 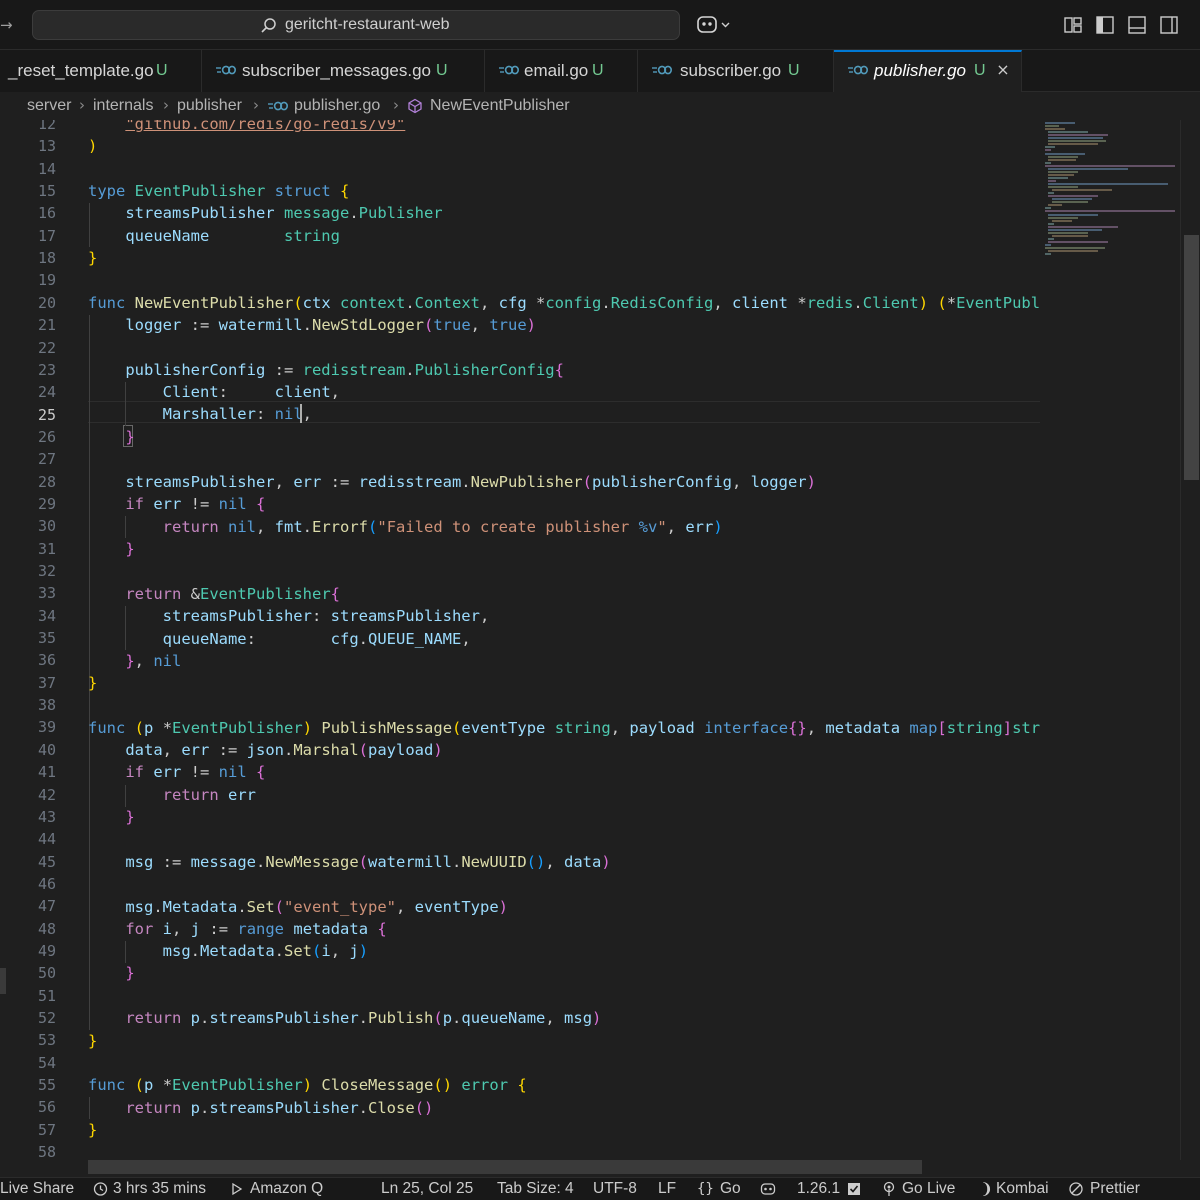 I want to click on tab-subscriber: subscriber.go U, so click(x=736, y=71).